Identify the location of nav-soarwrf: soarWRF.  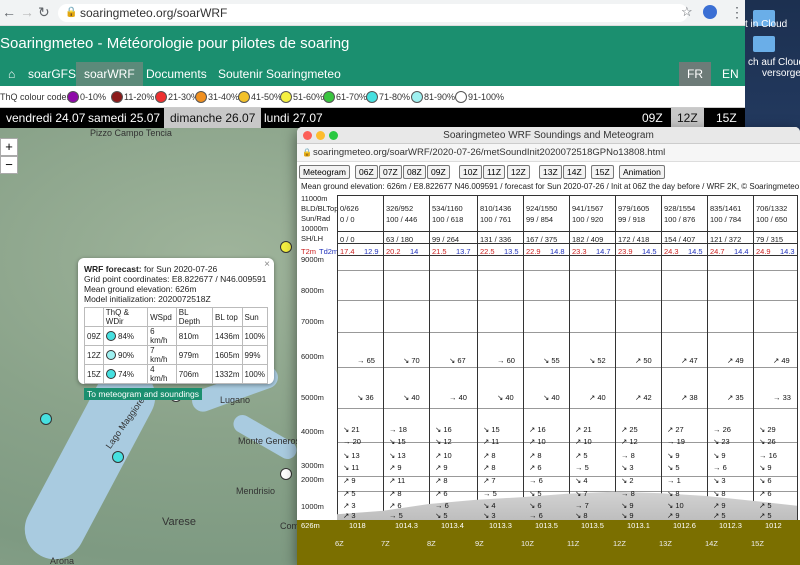
(109, 74).